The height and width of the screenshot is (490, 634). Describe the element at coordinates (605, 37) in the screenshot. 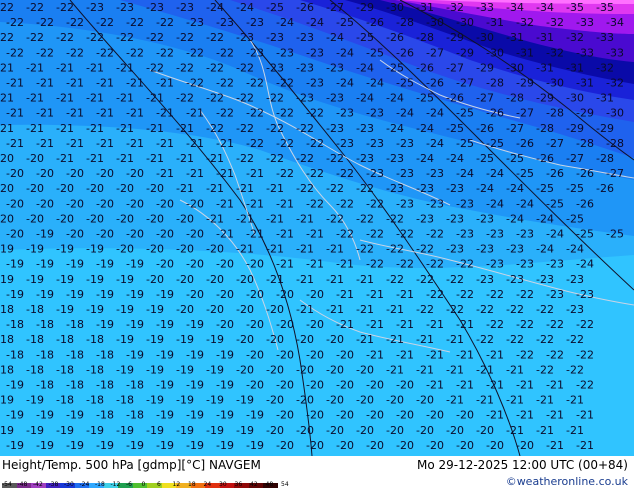

I see `temperature-label: -33` at that location.